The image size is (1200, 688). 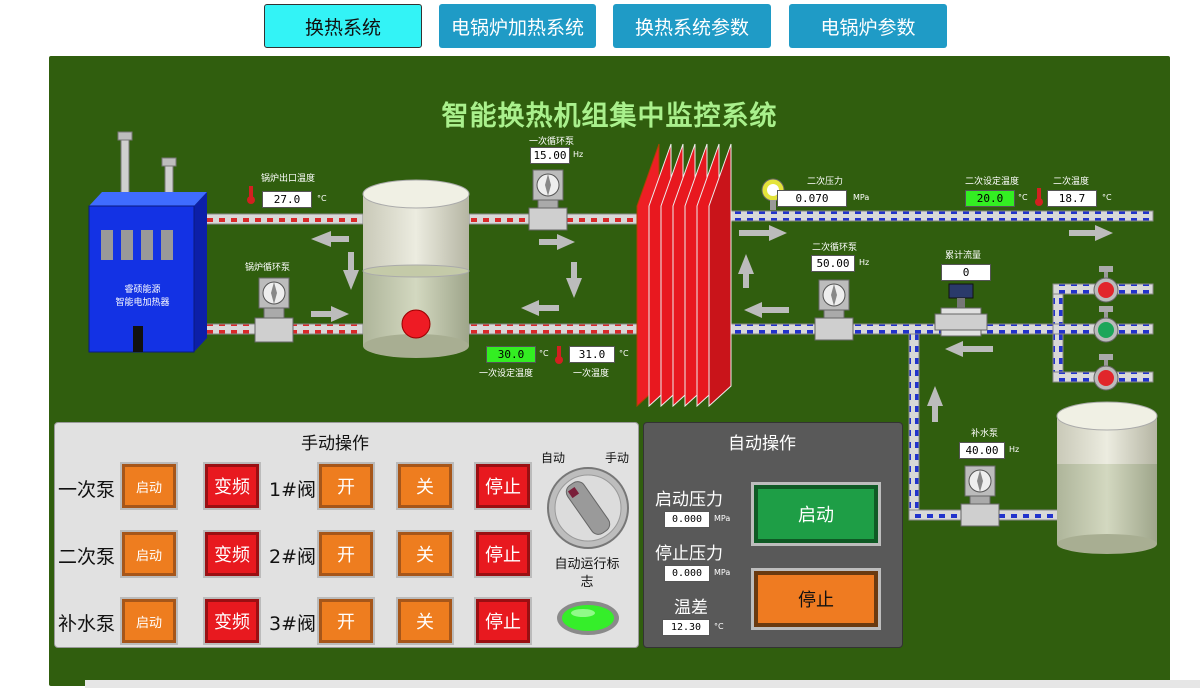 What do you see at coordinates (149, 554) in the screenshot?
I see `secondary-pump-start-button: 启动` at bounding box center [149, 554].